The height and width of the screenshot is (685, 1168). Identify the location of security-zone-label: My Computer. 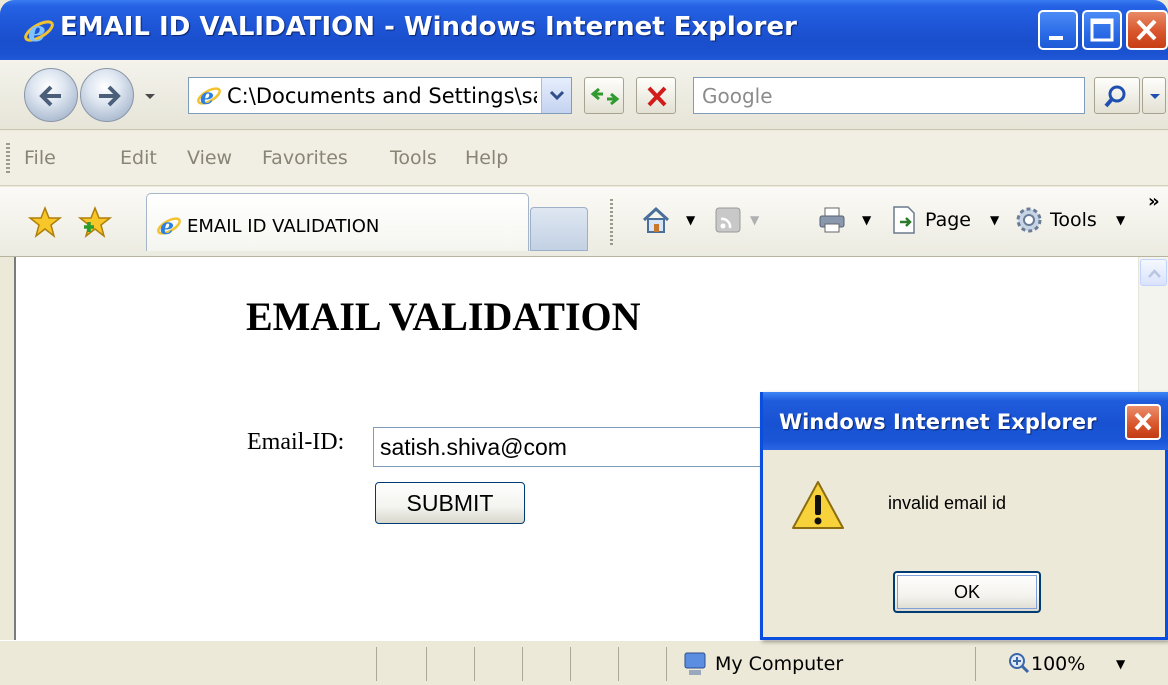
(779, 664).